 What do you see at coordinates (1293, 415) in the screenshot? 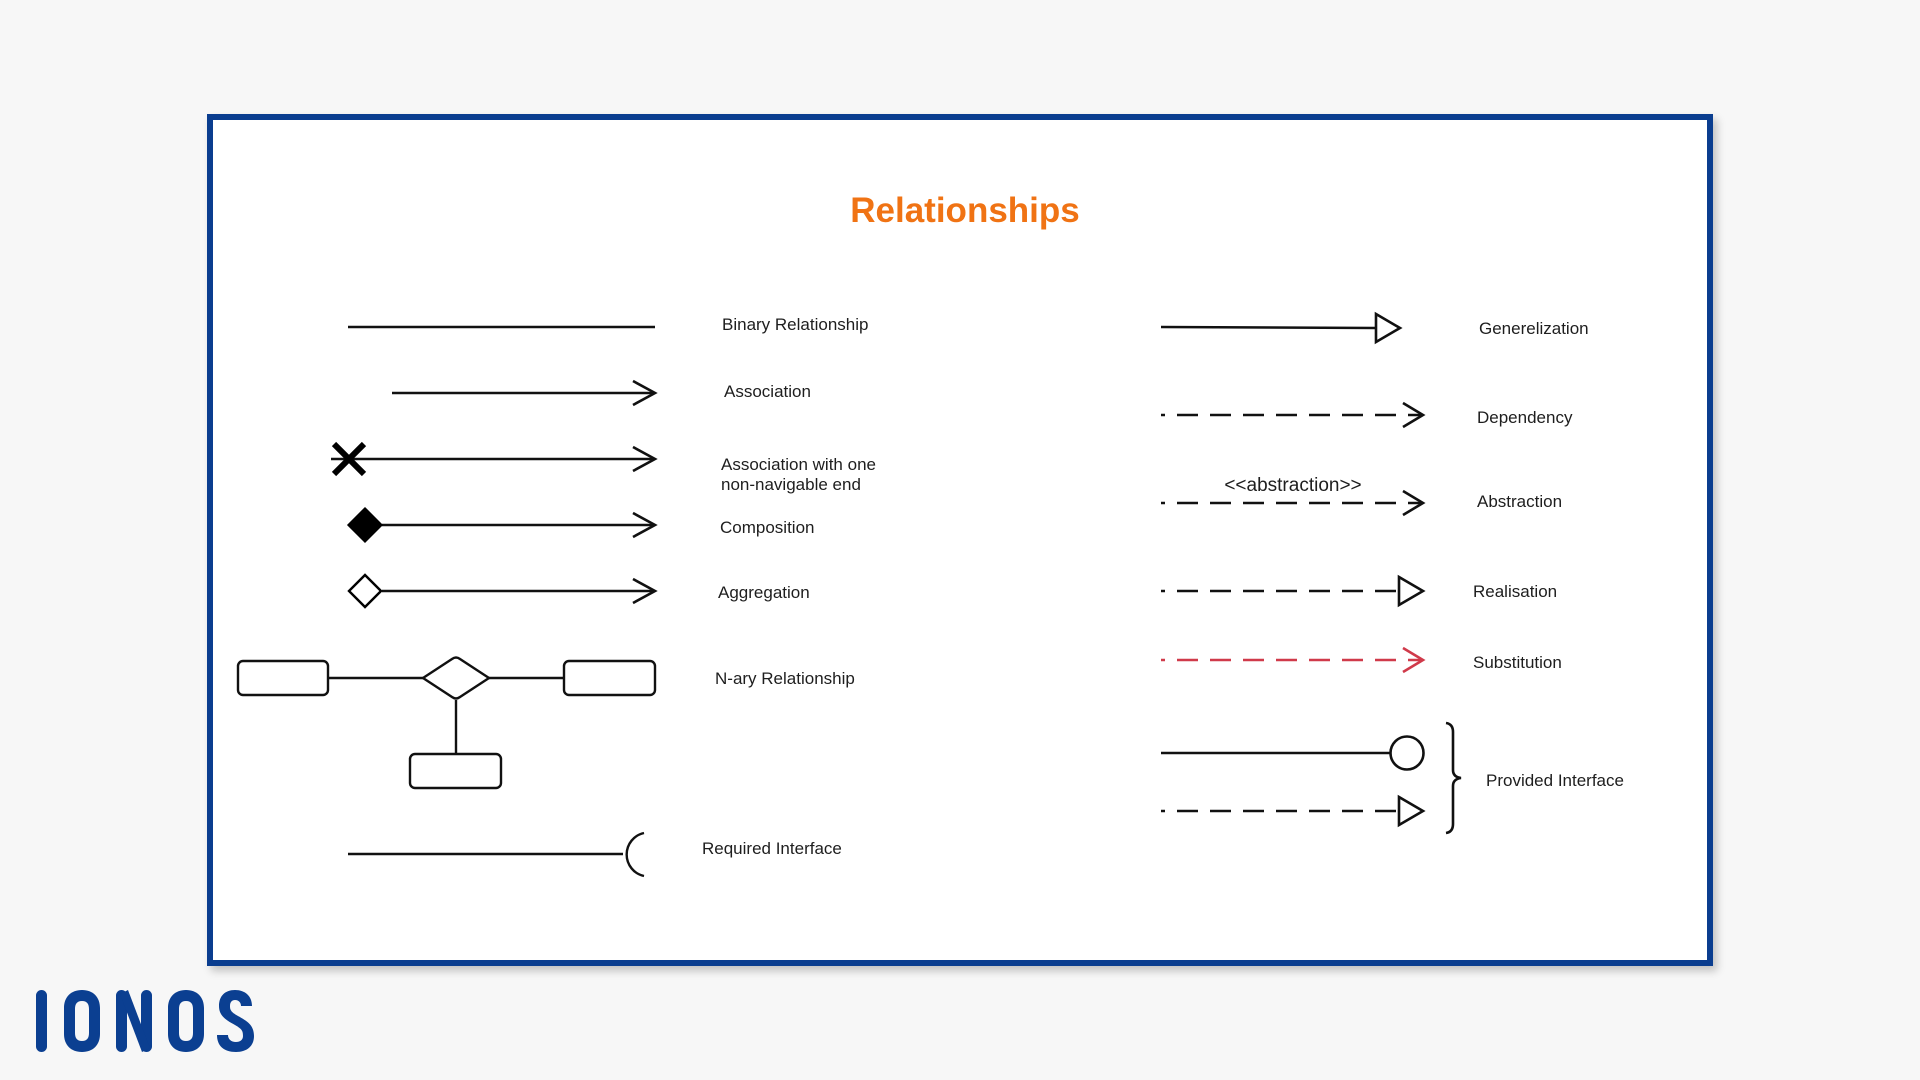
I see `dependency-symbol` at bounding box center [1293, 415].